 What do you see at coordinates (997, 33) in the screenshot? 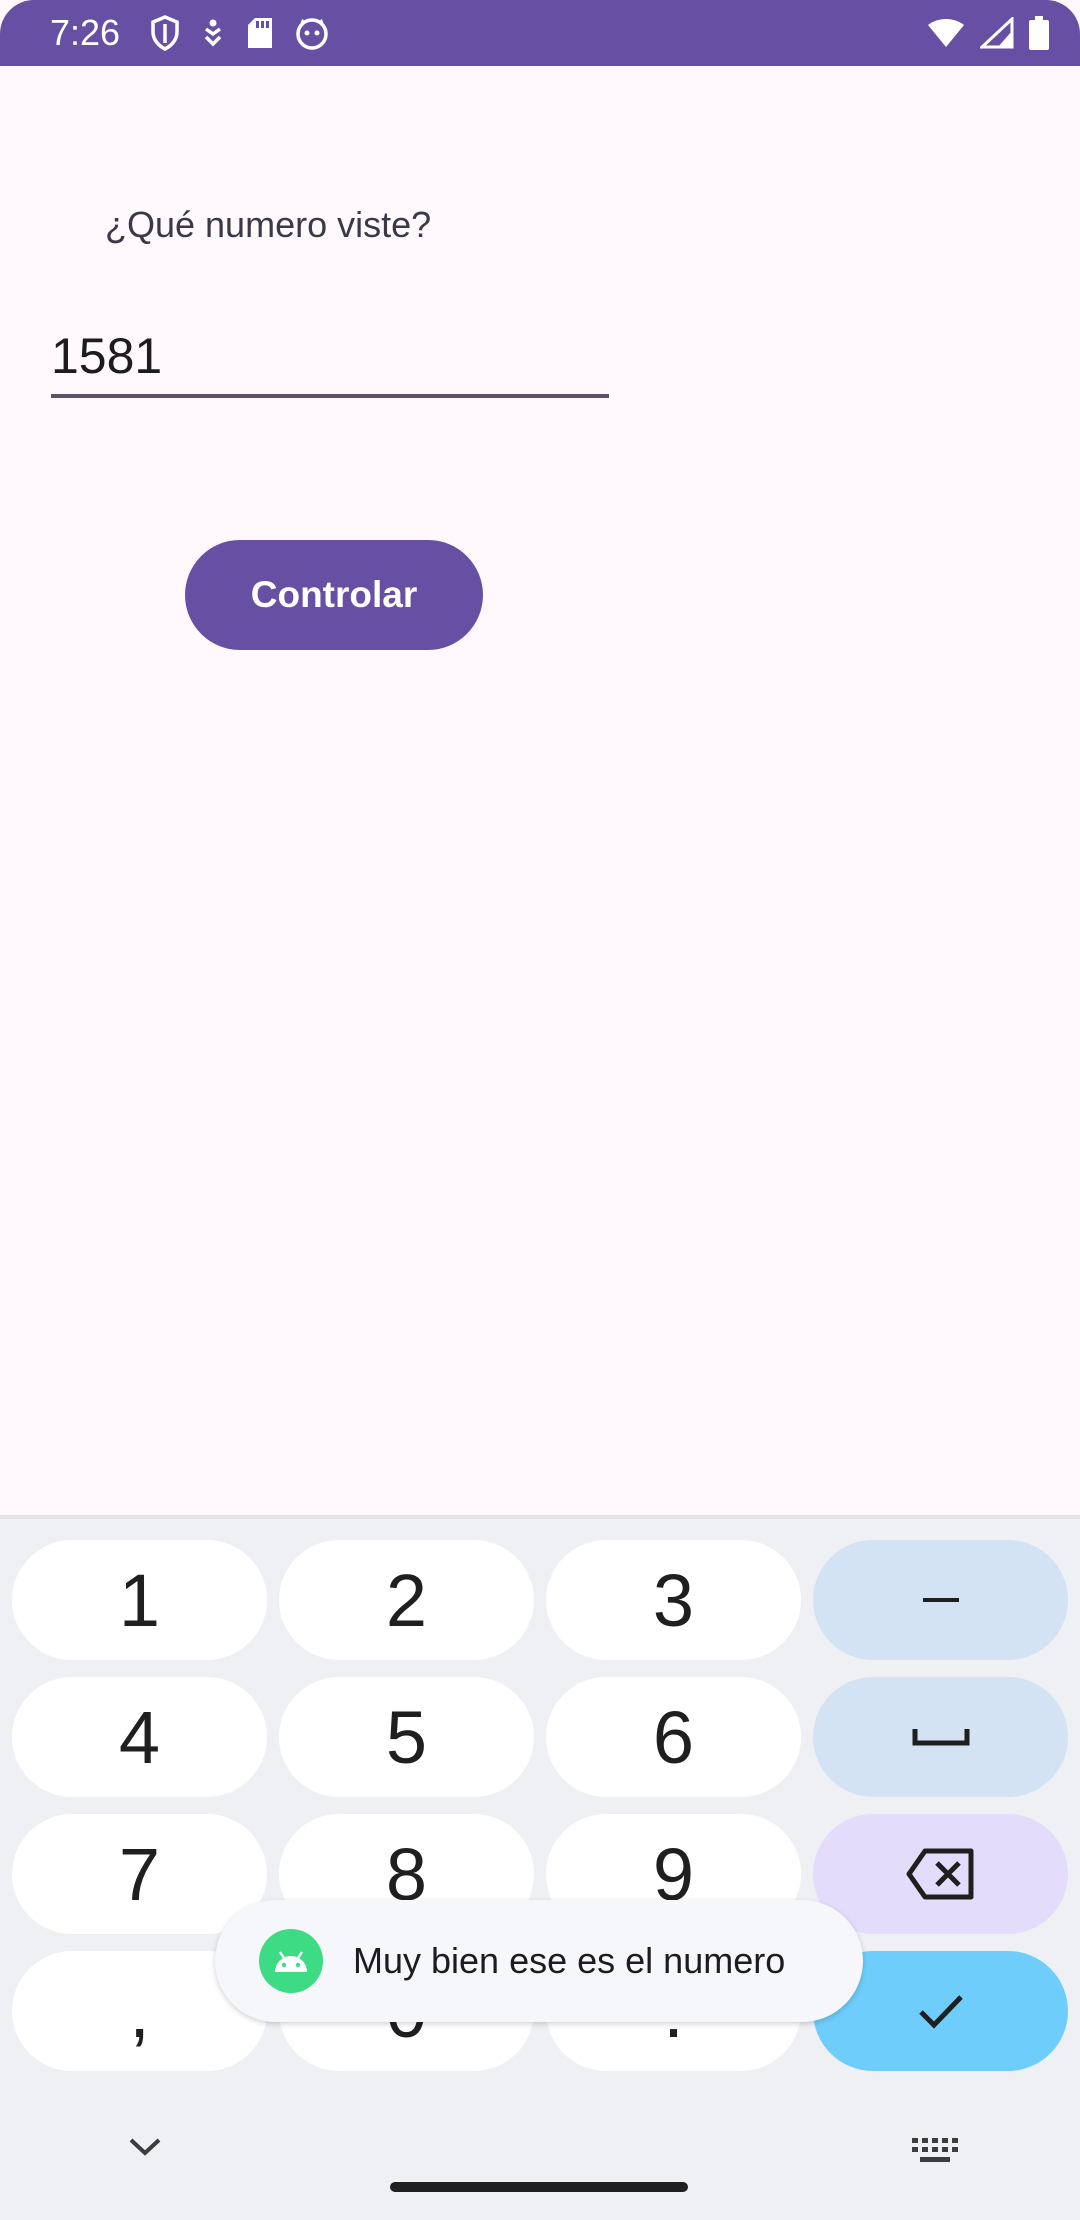
I see `signal-icon` at bounding box center [997, 33].